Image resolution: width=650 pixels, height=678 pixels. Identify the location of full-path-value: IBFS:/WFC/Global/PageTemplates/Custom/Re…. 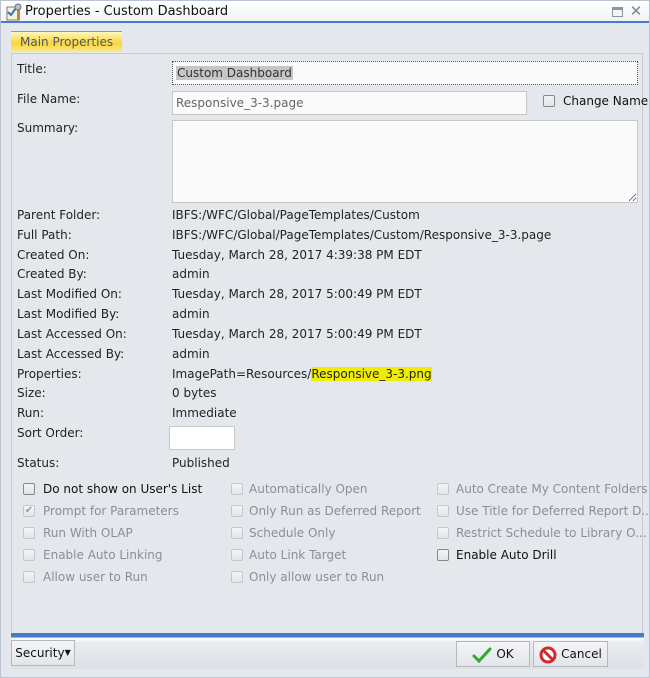
(362, 235).